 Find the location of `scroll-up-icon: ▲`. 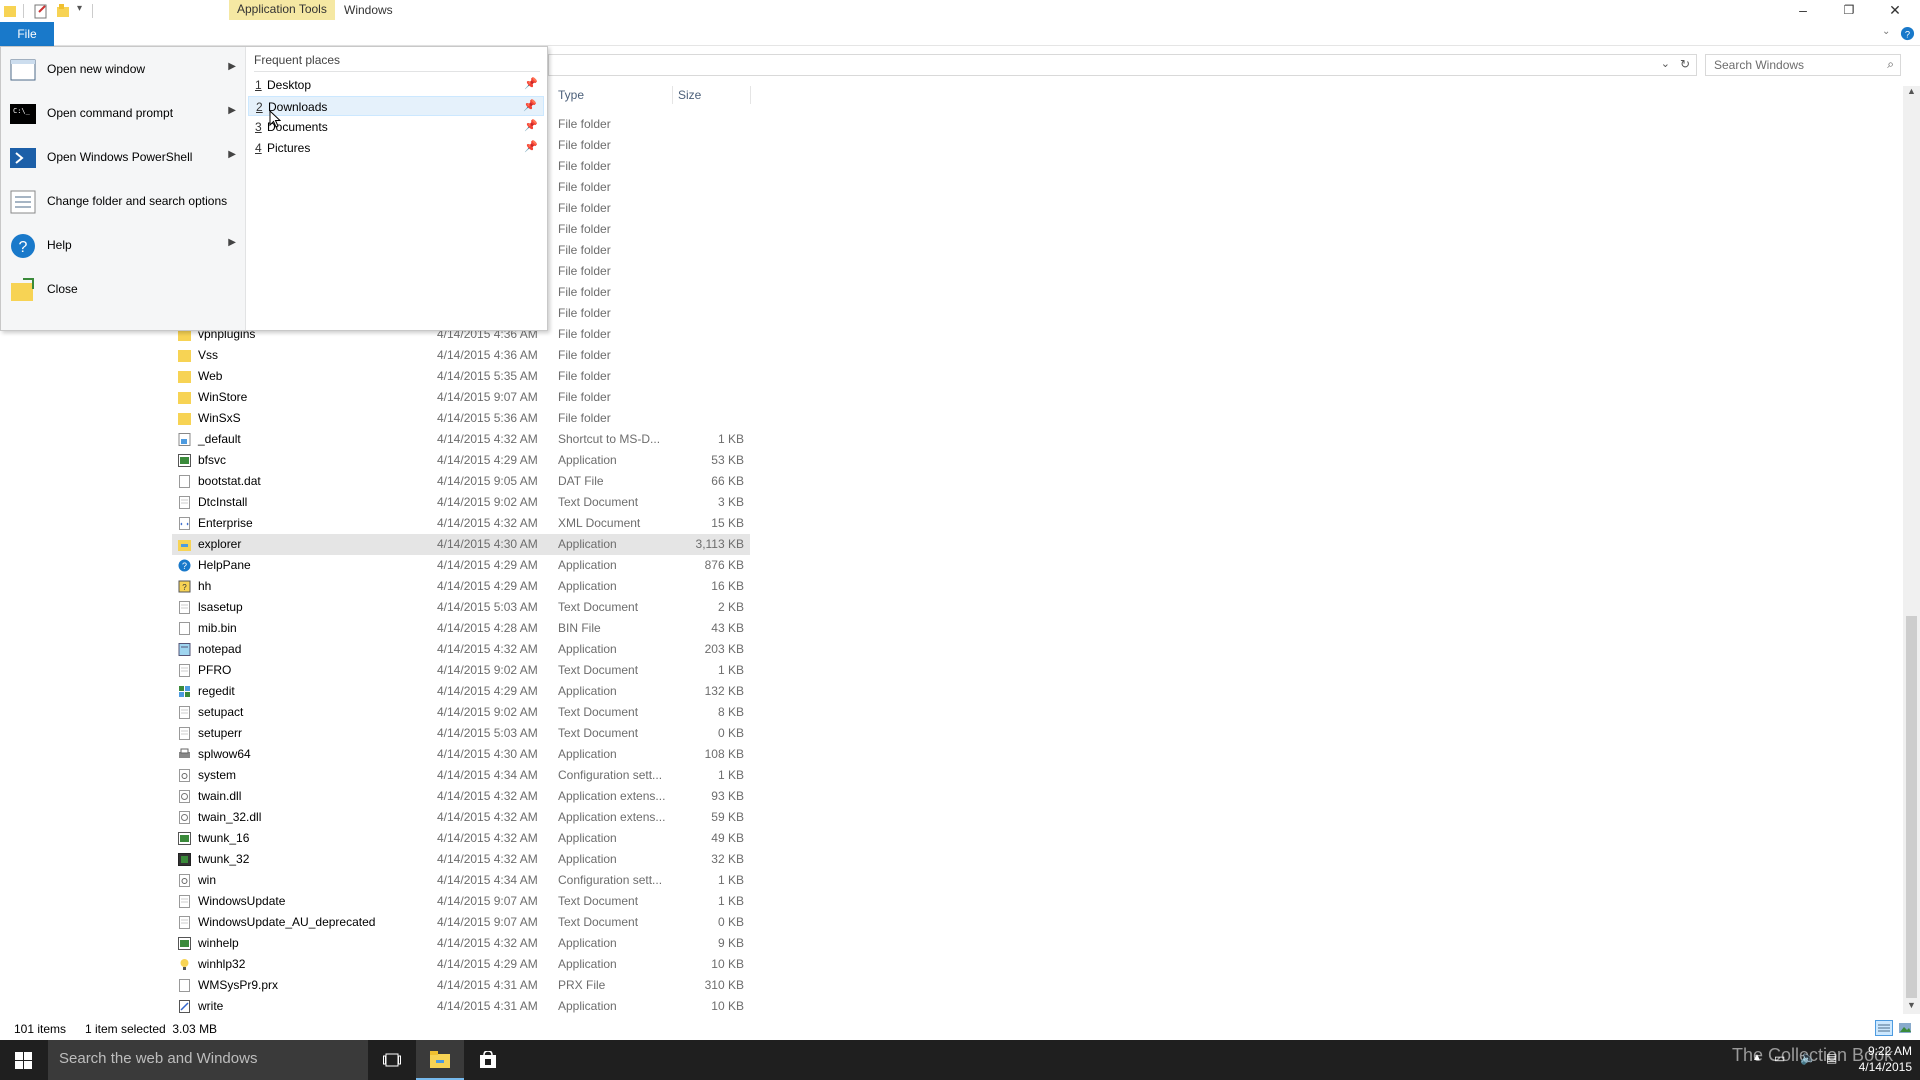

scroll-up-icon: ▲ is located at coordinates (1911, 91).